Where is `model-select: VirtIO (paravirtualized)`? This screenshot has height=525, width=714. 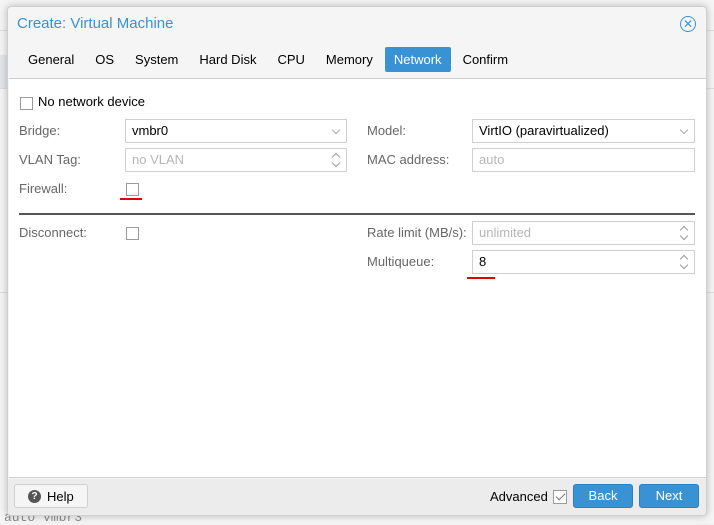 model-select: VirtIO (paravirtualized) is located at coordinates (583, 131).